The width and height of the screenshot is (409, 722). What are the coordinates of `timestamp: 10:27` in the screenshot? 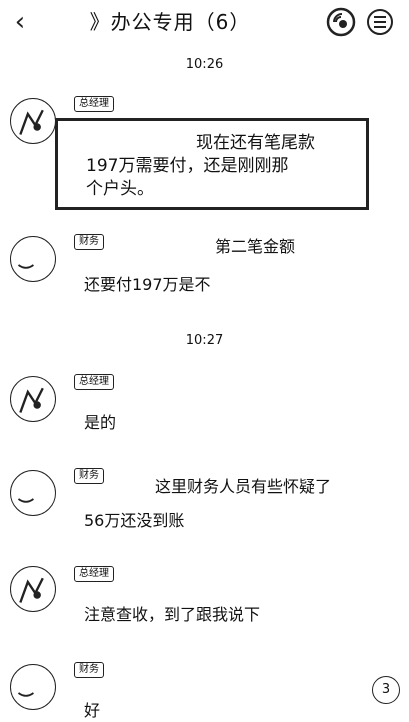 It's located at (204, 340).